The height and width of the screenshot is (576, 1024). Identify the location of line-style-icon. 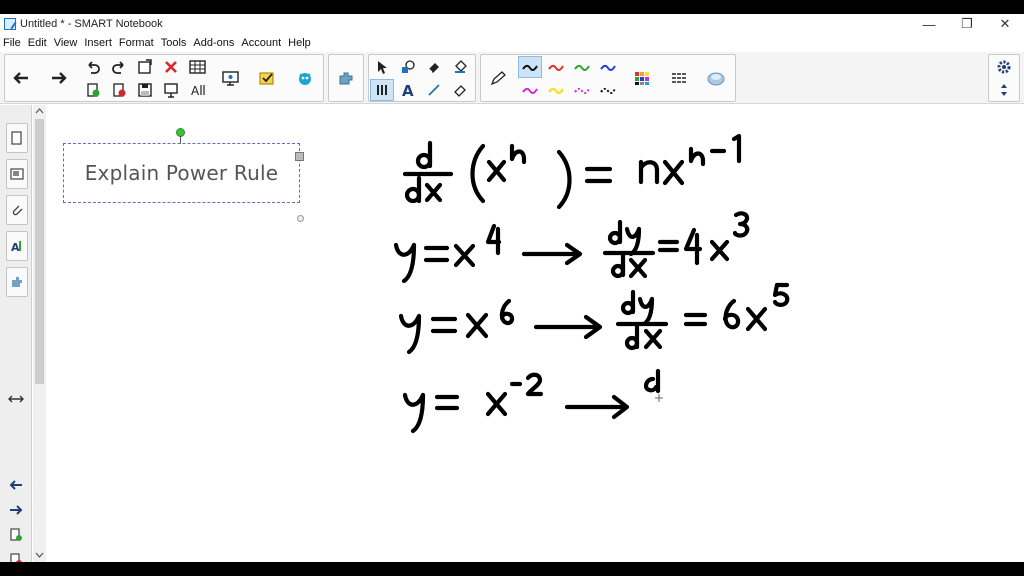
(679, 78).